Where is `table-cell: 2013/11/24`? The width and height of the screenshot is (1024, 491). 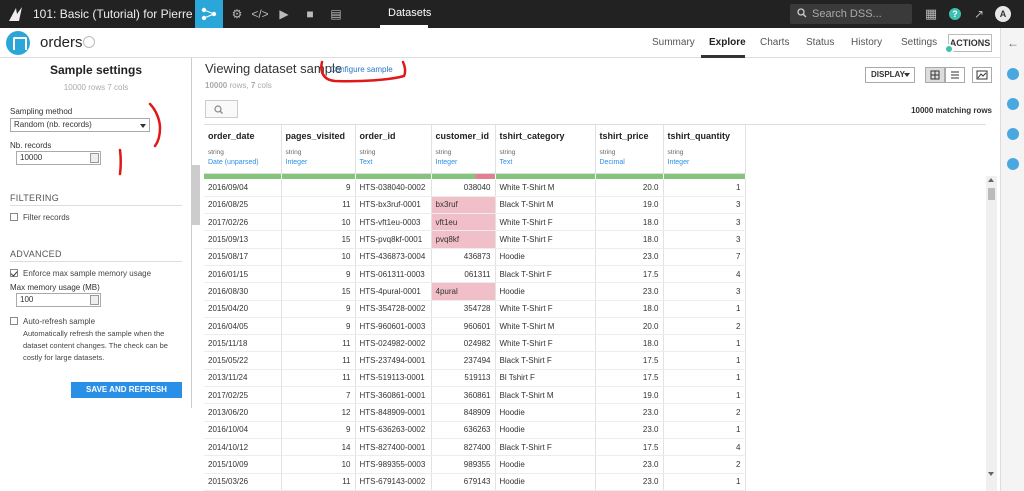 table-cell: 2013/11/24 is located at coordinates (243, 378).